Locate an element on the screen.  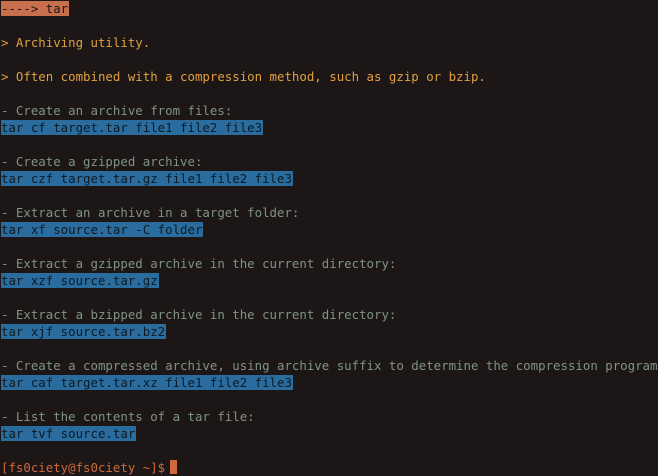
example-description: - Create a gzipped archive: is located at coordinates (102, 161).